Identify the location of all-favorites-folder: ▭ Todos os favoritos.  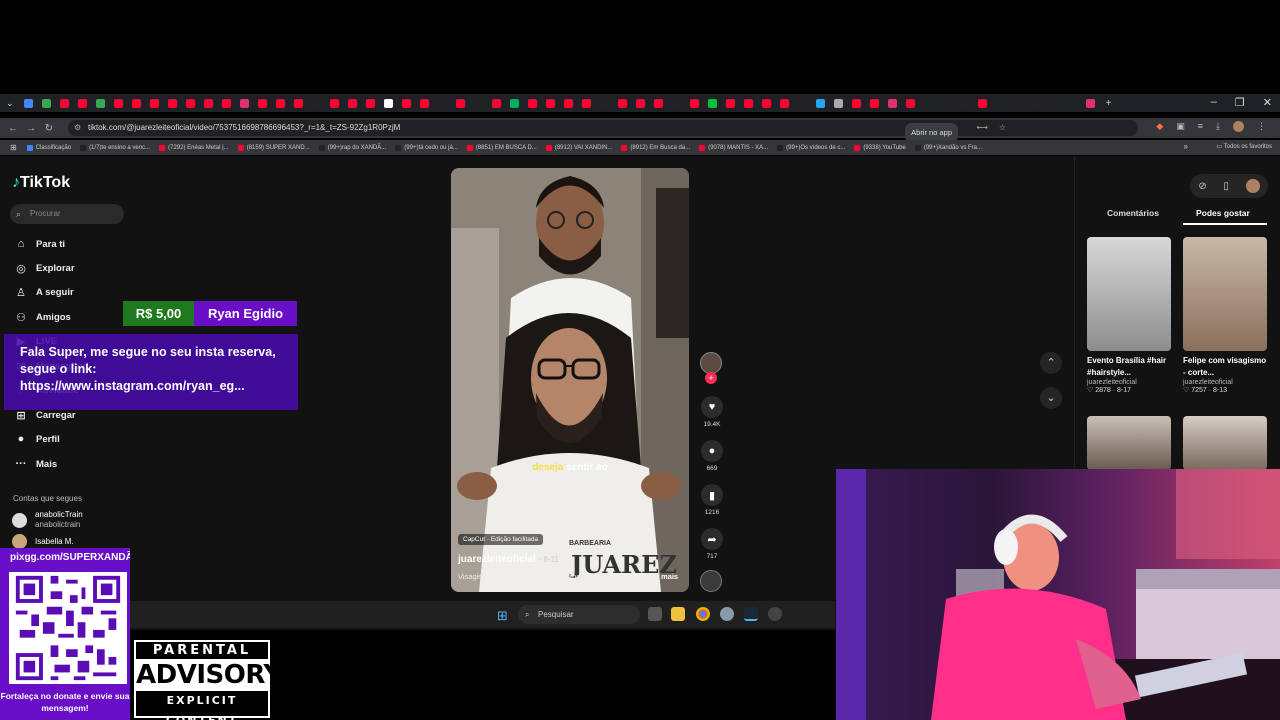
(1244, 146).